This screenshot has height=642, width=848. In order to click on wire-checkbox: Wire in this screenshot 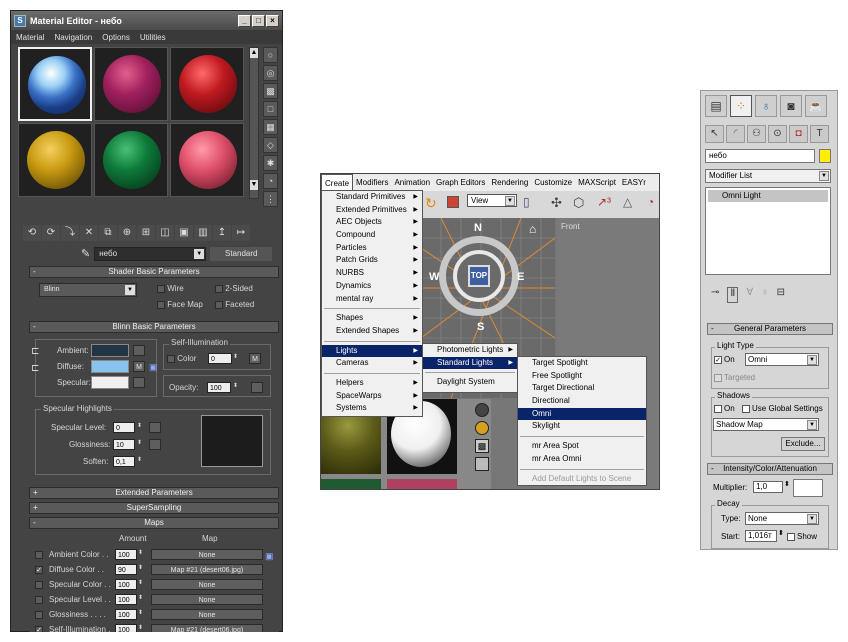, I will do `click(170, 288)`.